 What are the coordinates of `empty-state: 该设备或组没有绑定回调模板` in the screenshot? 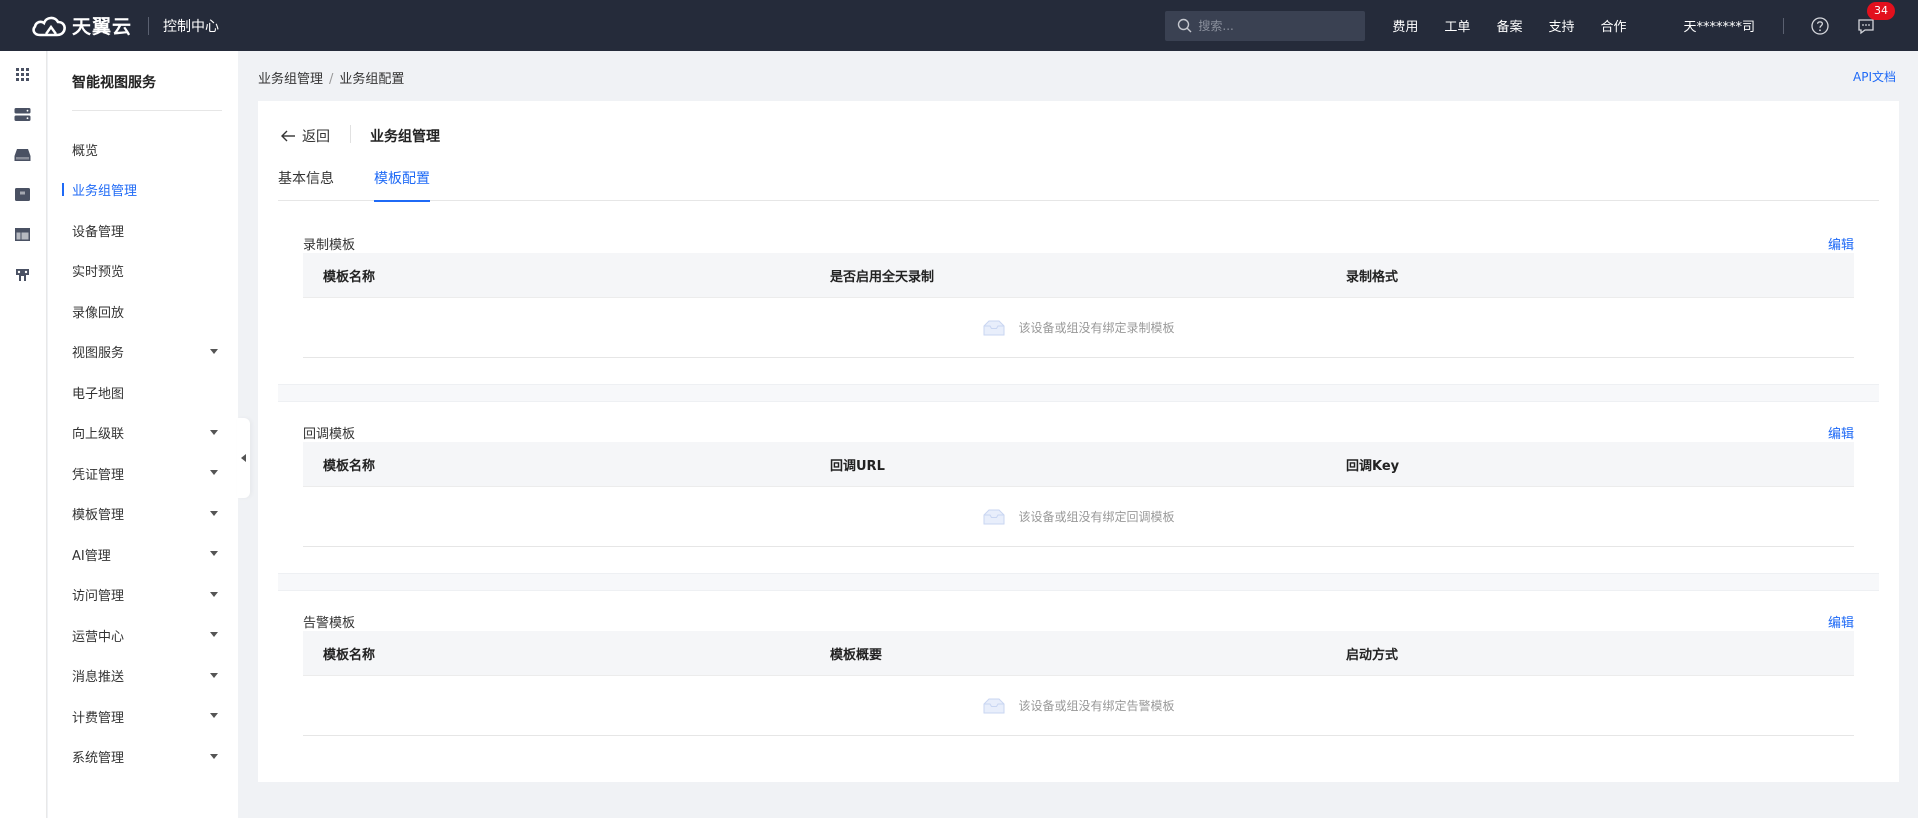 It's located at (1078, 517).